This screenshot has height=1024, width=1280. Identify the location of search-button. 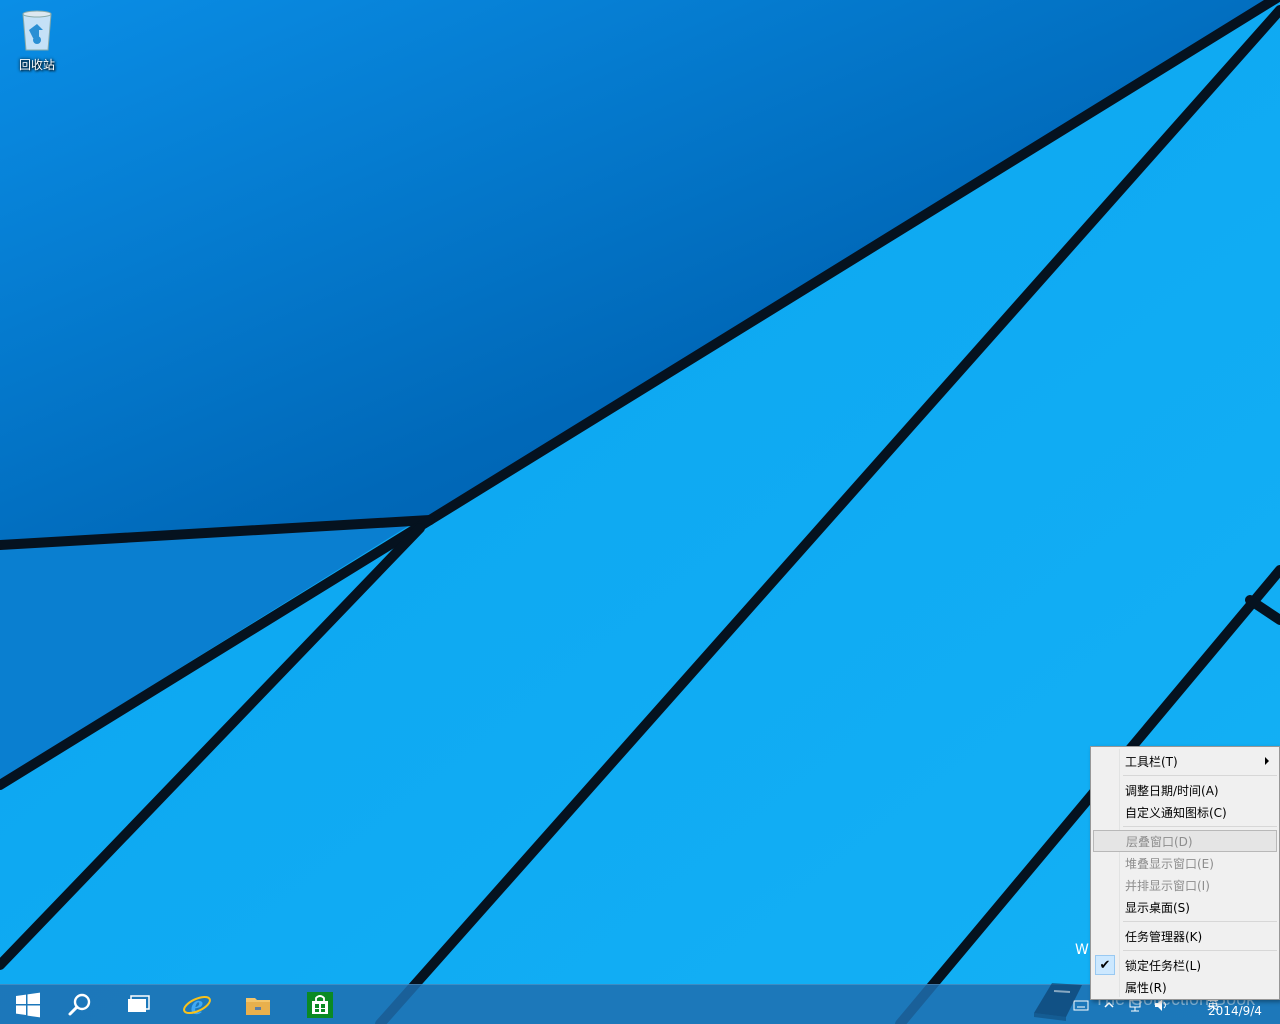
(80, 1004).